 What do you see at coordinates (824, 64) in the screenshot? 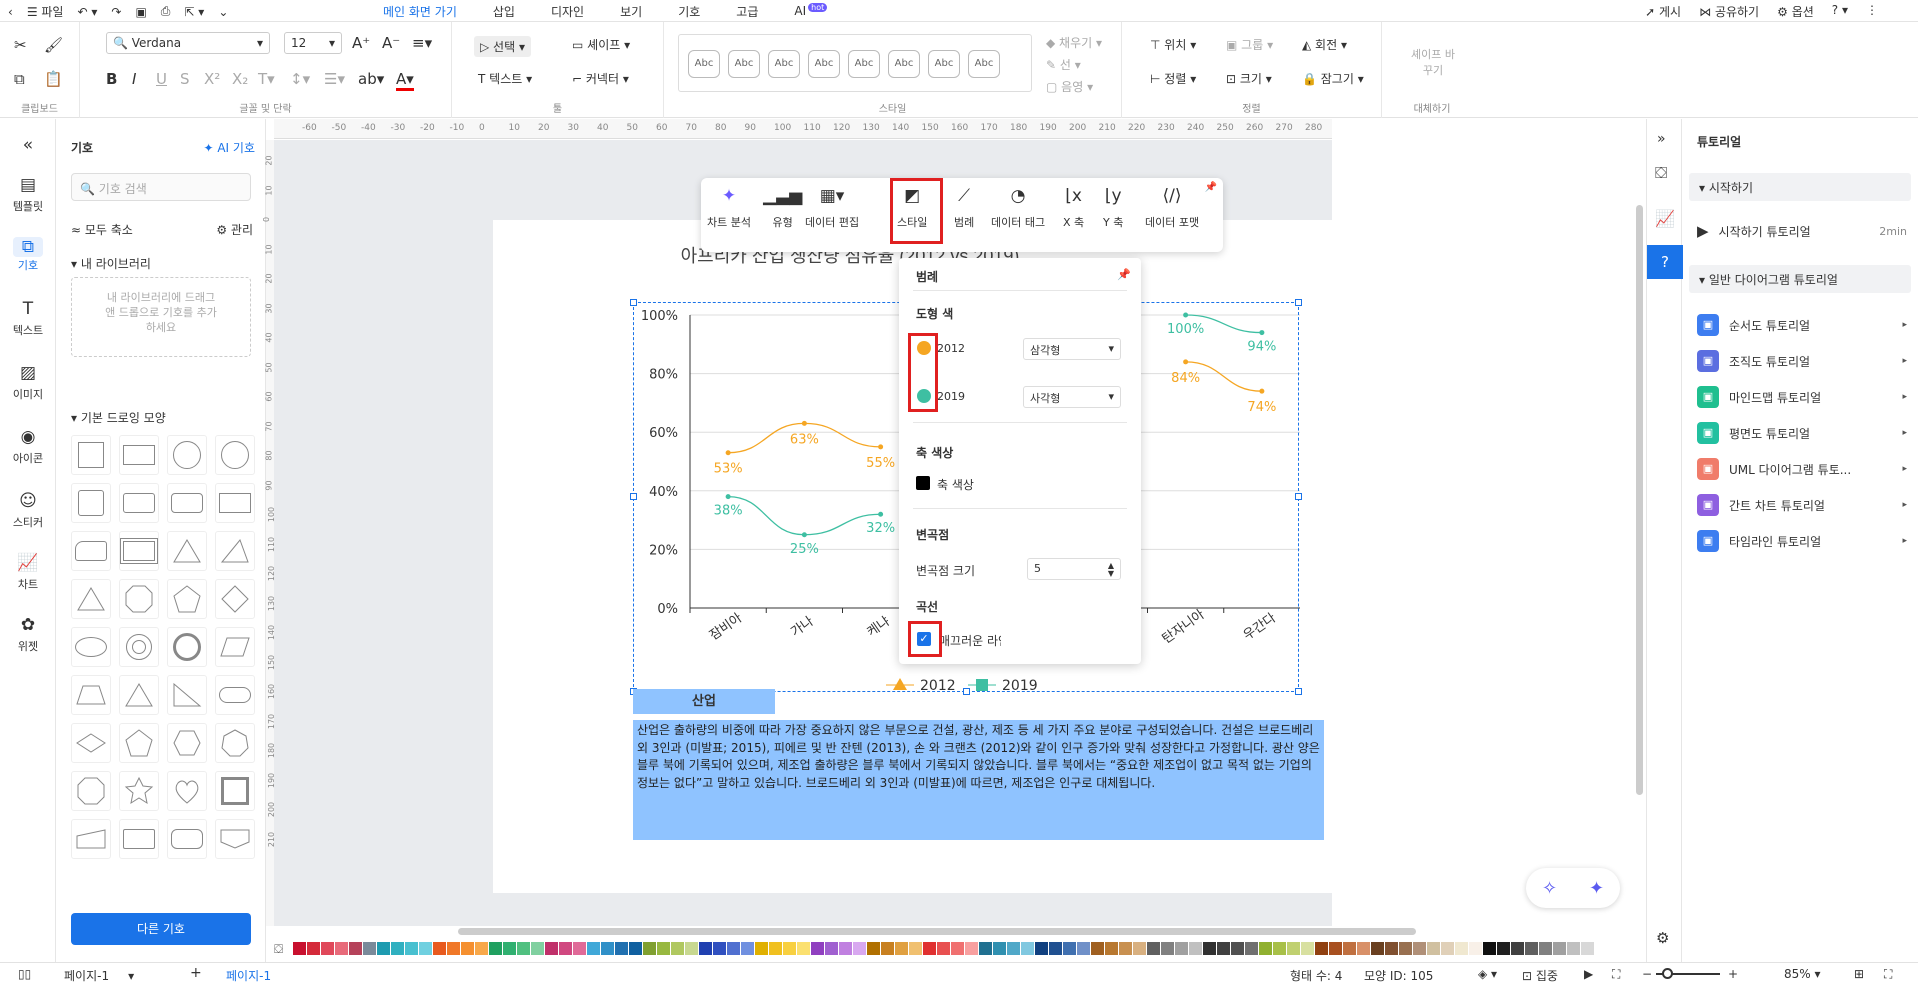
I see `style-preset-4: Abc` at bounding box center [824, 64].